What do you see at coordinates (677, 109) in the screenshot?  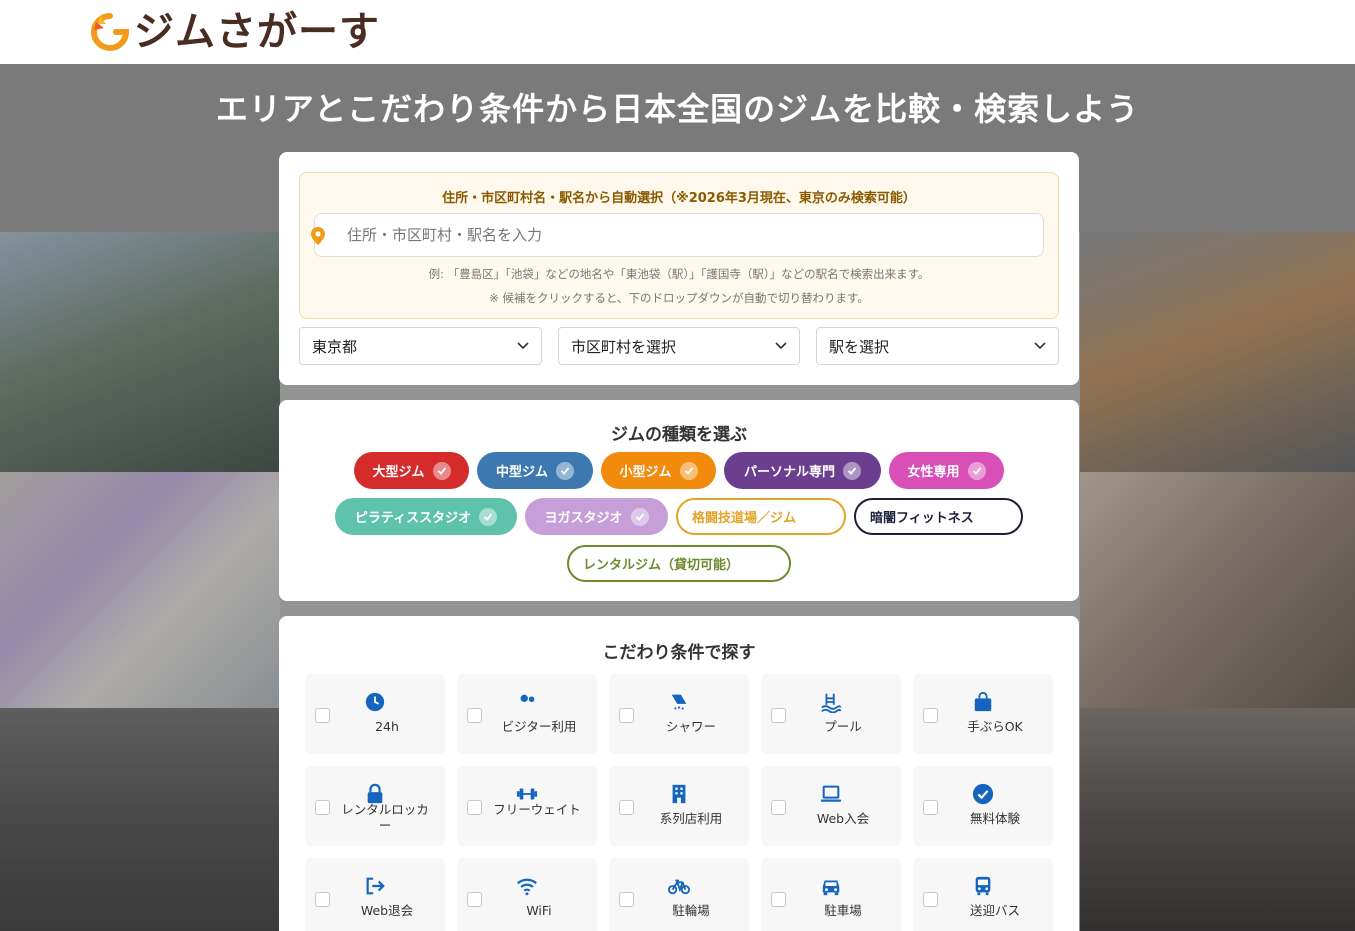 I see `hero-title: エリアとこだわり条件から日本全国のジムを比較・検索しよう` at bounding box center [677, 109].